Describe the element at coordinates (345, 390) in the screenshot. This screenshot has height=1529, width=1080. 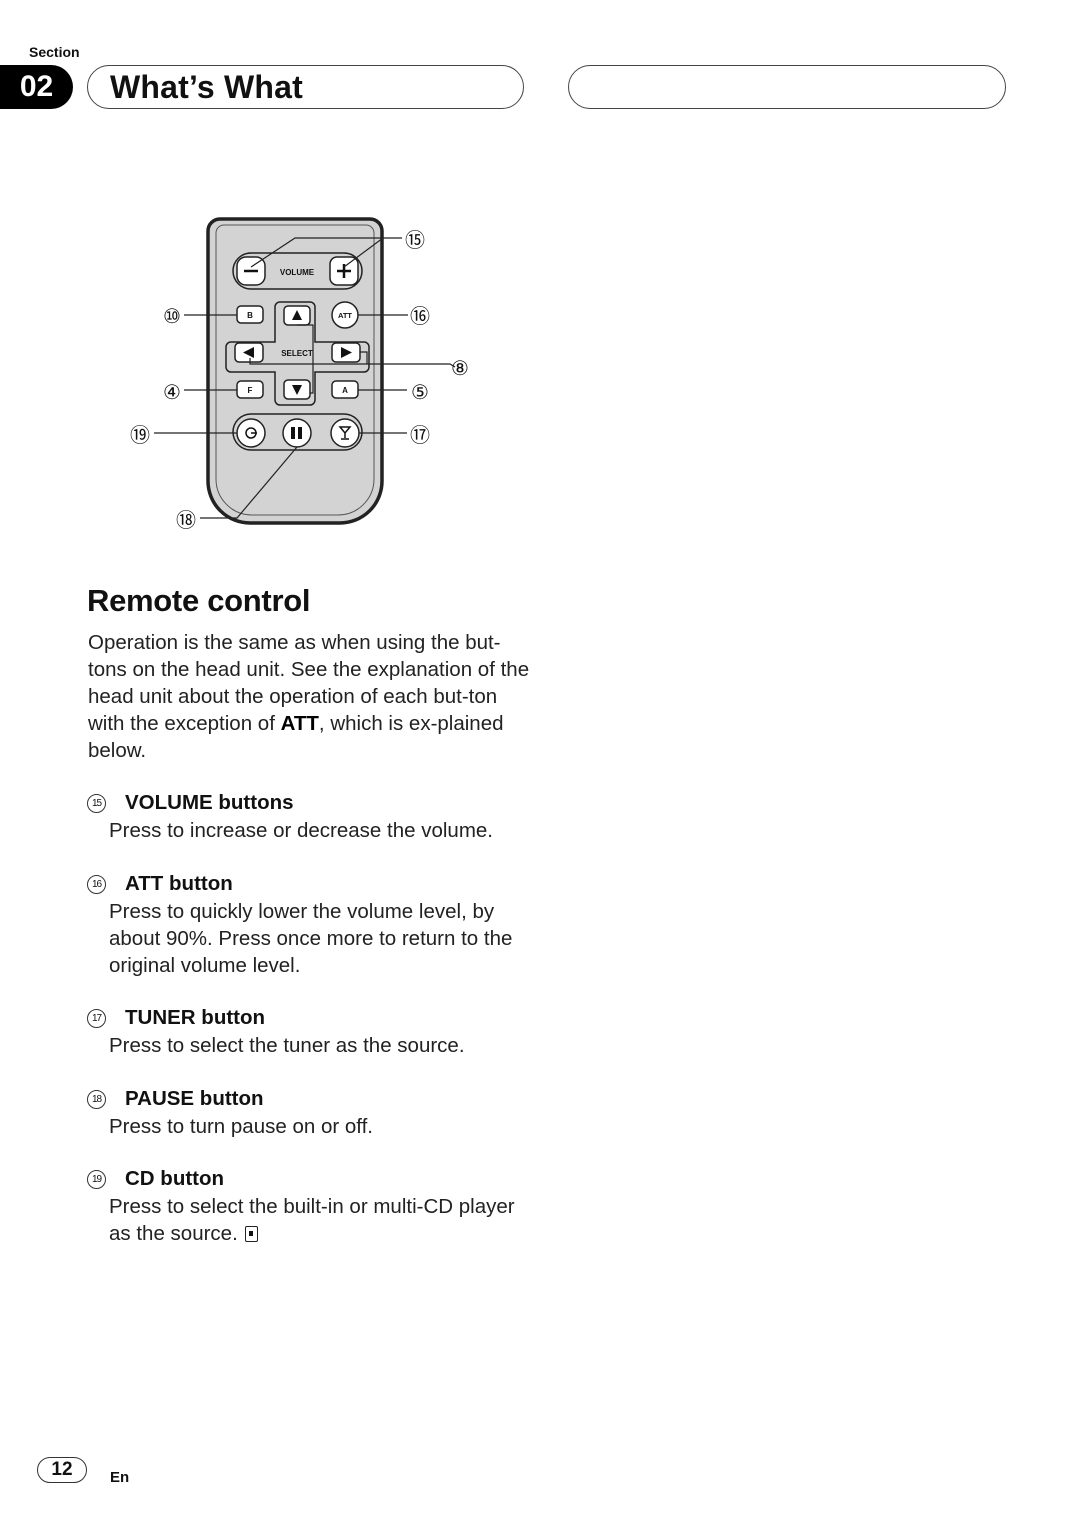
I see `svg-text: A` at that location.